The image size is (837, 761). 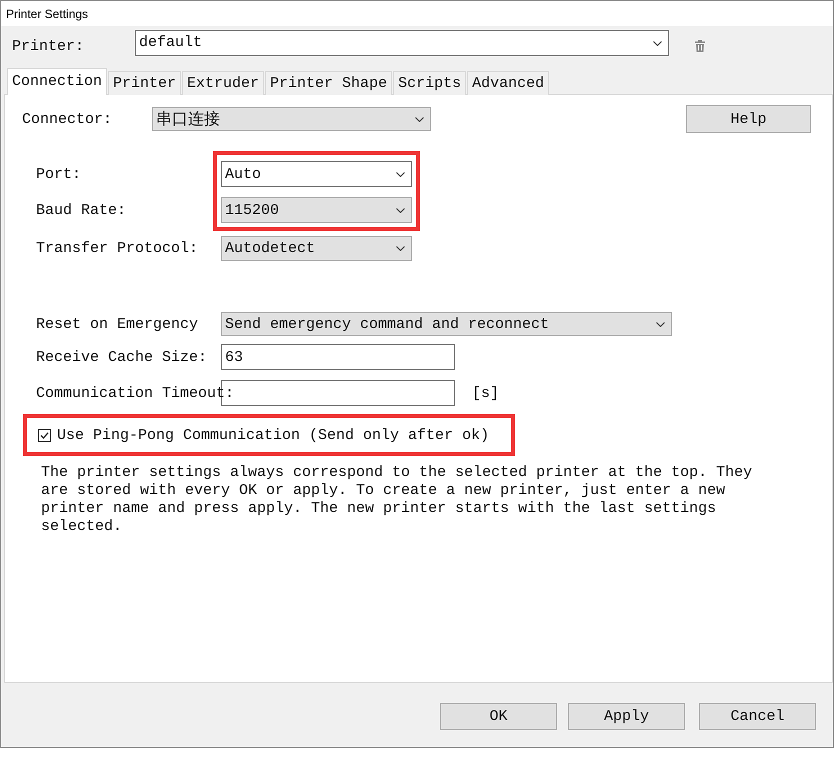 I want to click on cache-size-input: 63, so click(x=338, y=357).